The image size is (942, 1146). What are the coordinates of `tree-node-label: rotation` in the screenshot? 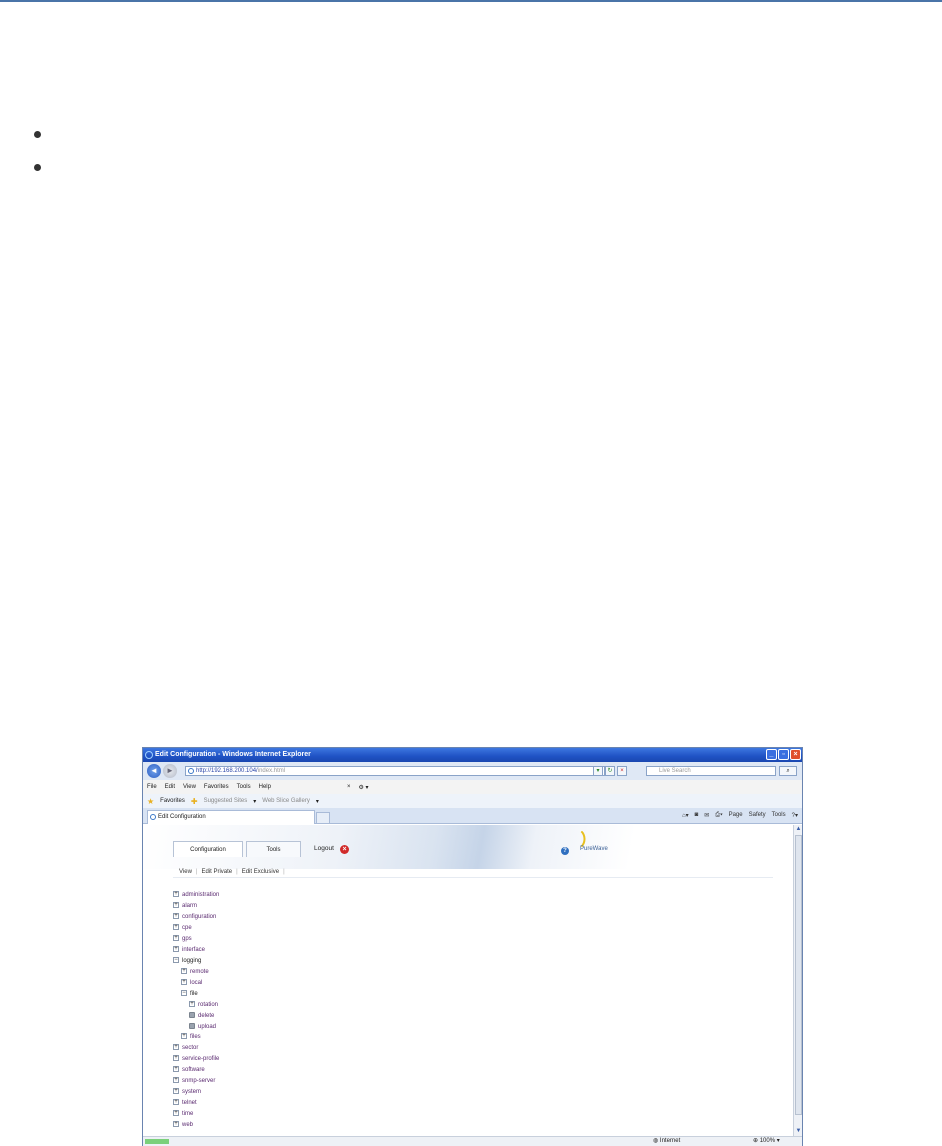 It's located at (208, 1005).